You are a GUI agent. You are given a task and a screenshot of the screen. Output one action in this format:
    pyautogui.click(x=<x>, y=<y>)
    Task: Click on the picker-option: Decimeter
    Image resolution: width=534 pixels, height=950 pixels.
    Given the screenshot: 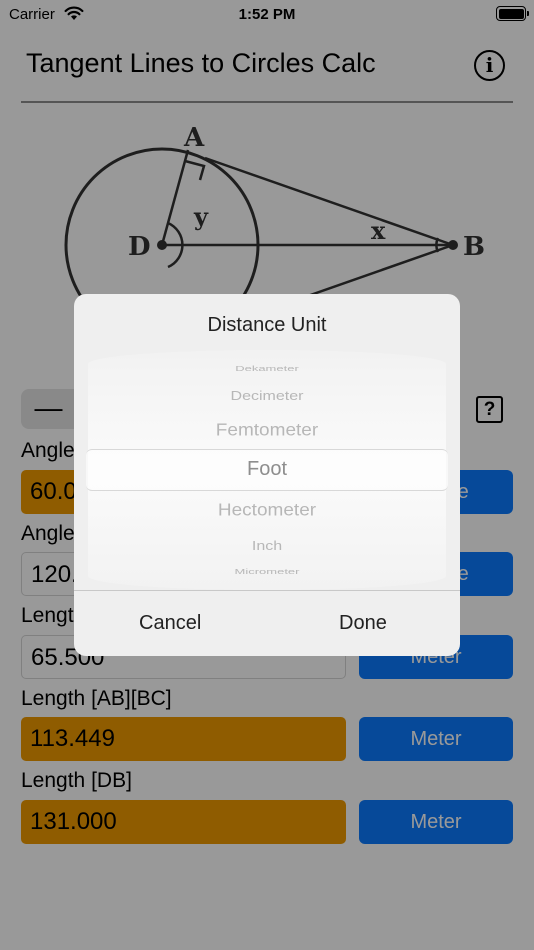 What is the action you would take?
    pyautogui.click(x=267, y=397)
    